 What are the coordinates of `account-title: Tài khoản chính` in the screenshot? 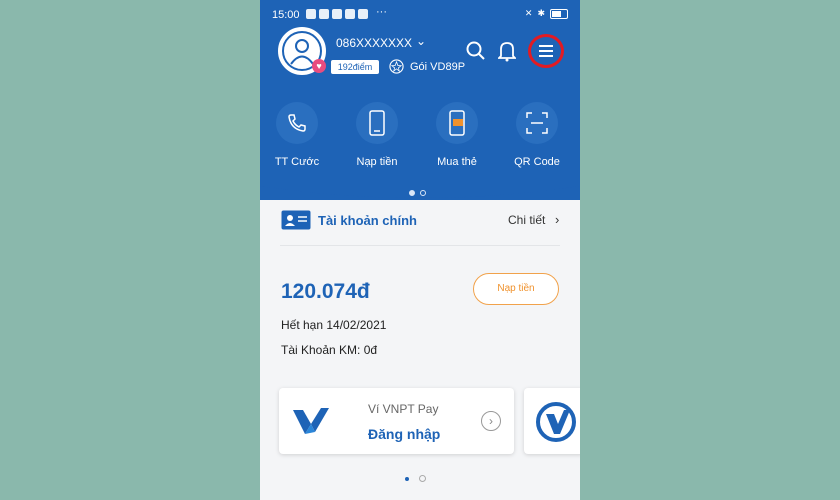 It's located at (367, 220).